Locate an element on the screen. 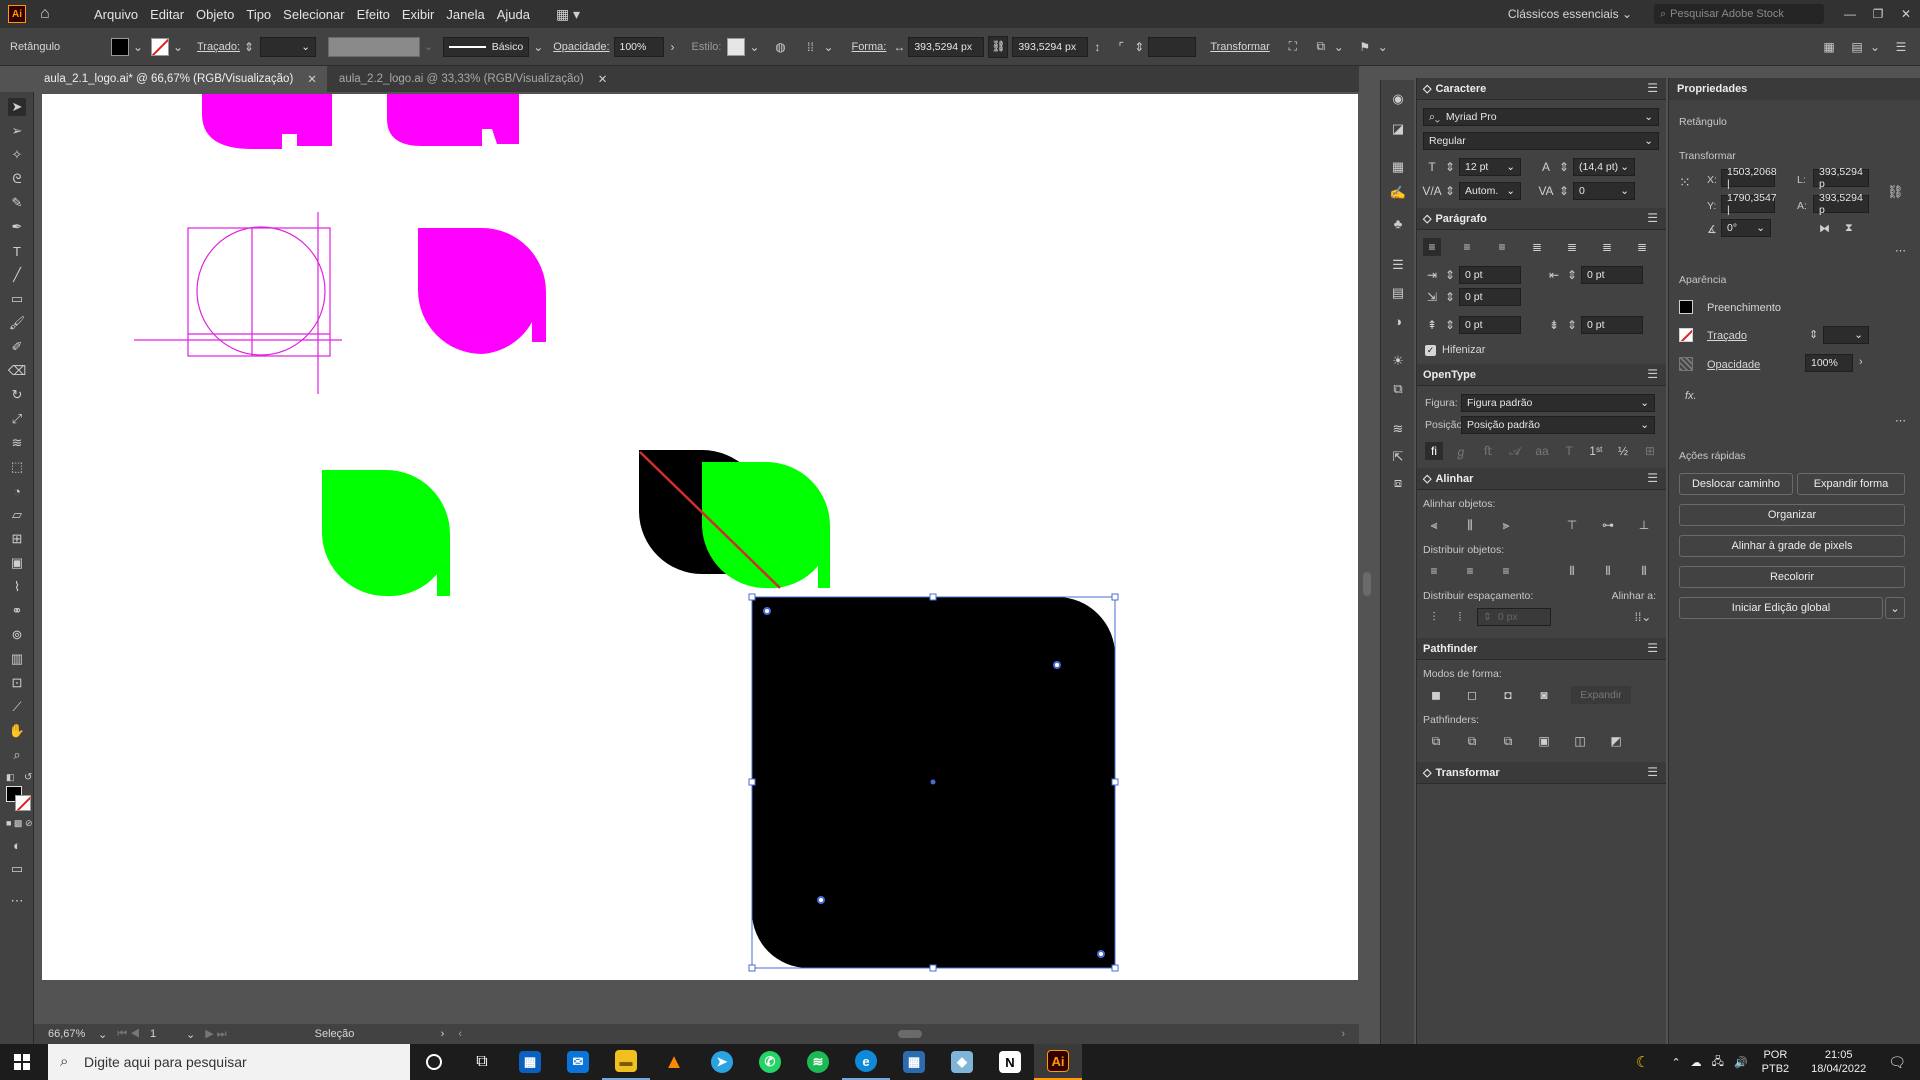 Image resolution: width=1920 pixels, height=1080 pixels. horizontal-distribute-space-icon: ⦙ is located at coordinates (1460, 617).